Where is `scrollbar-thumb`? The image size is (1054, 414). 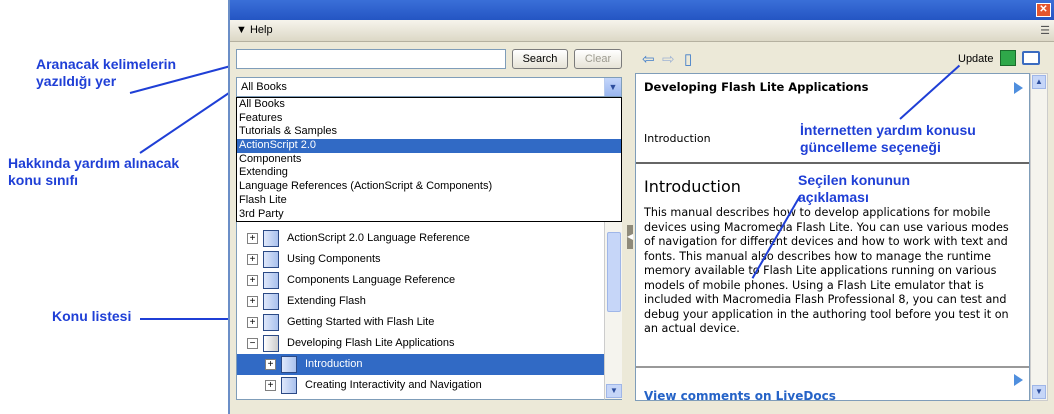
scrollbar-thumb is located at coordinates (614, 272).